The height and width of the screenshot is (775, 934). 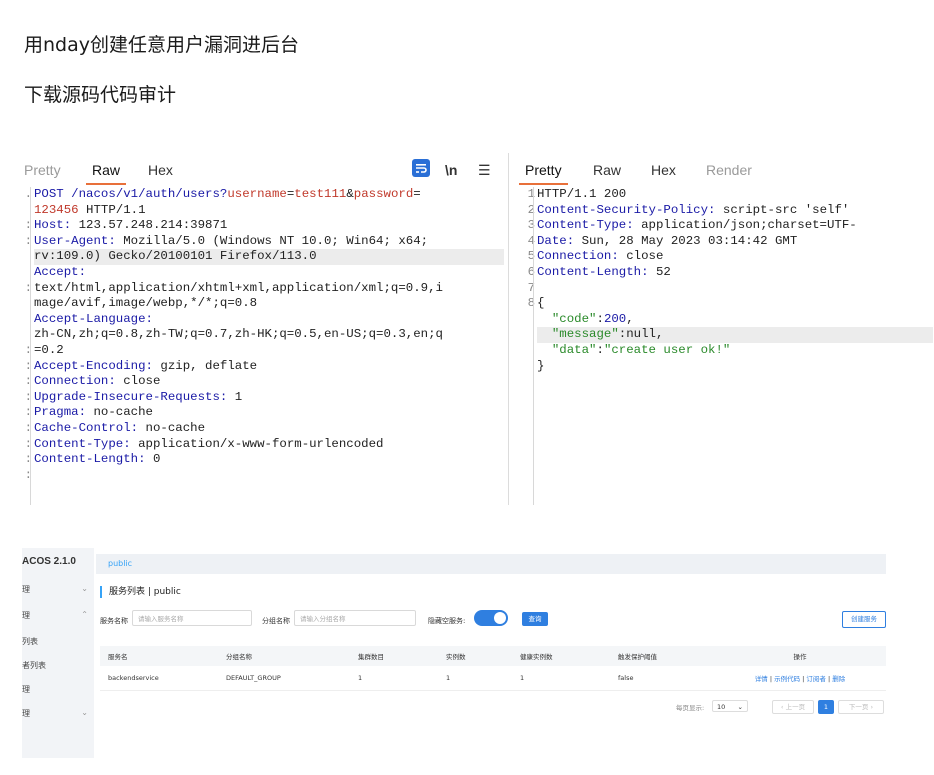 I want to click on chevron-icon: ⌃, so click(x=84, y=614).